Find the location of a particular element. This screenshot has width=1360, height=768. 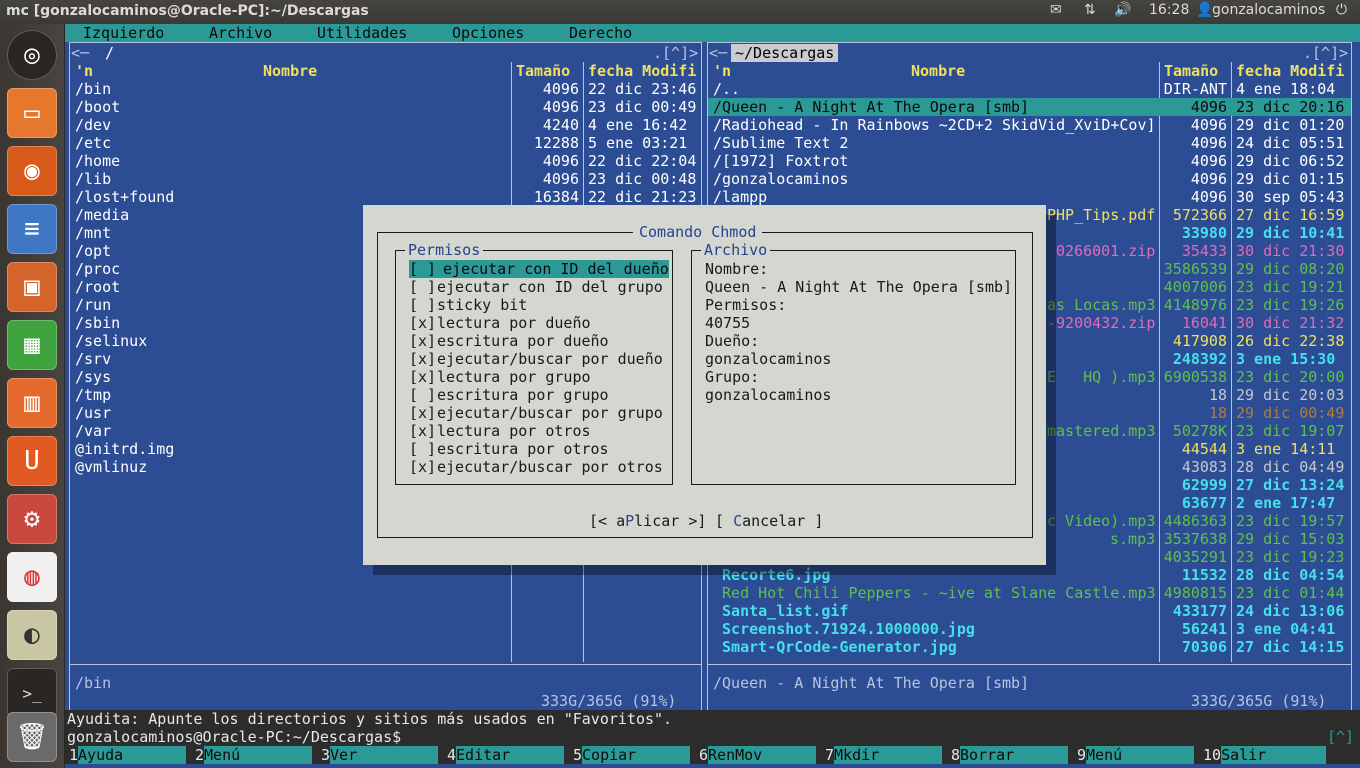

left-row-name: /lost+found is located at coordinates (124, 197).